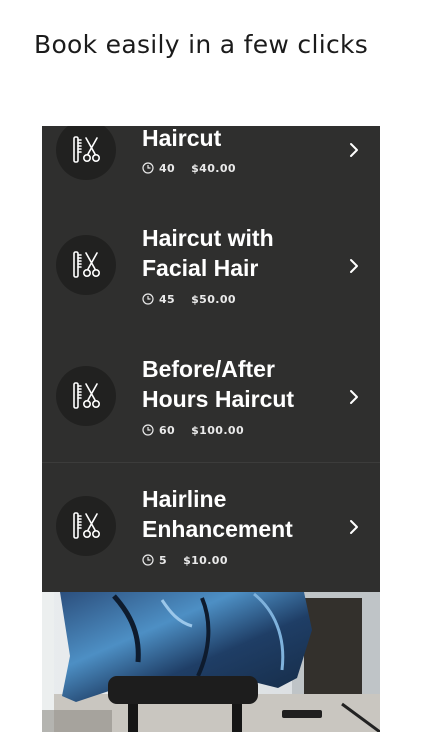 The image size is (422, 750). Describe the element at coordinates (218, 430) in the screenshot. I see `service-price: $100.00` at that location.